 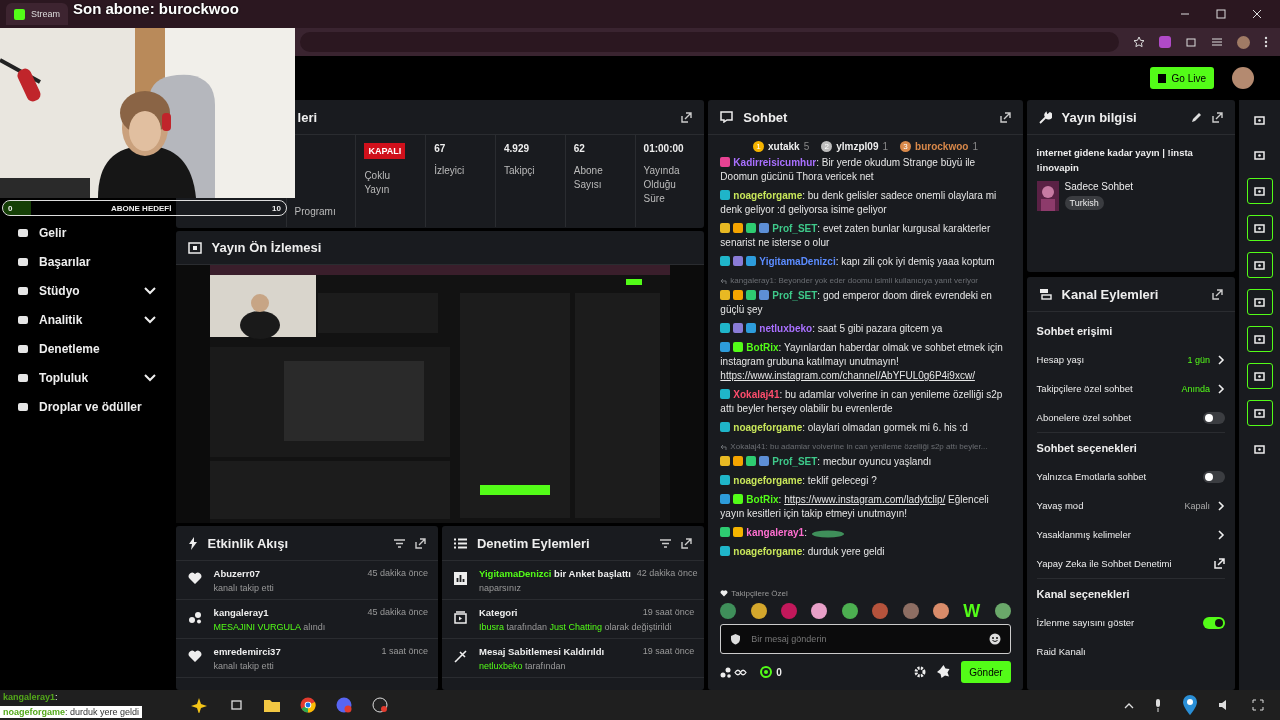 What do you see at coordinates (857, 146) in the screenshot?
I see `leader-name: ylmzpl09` at bounding box center [857, 146].